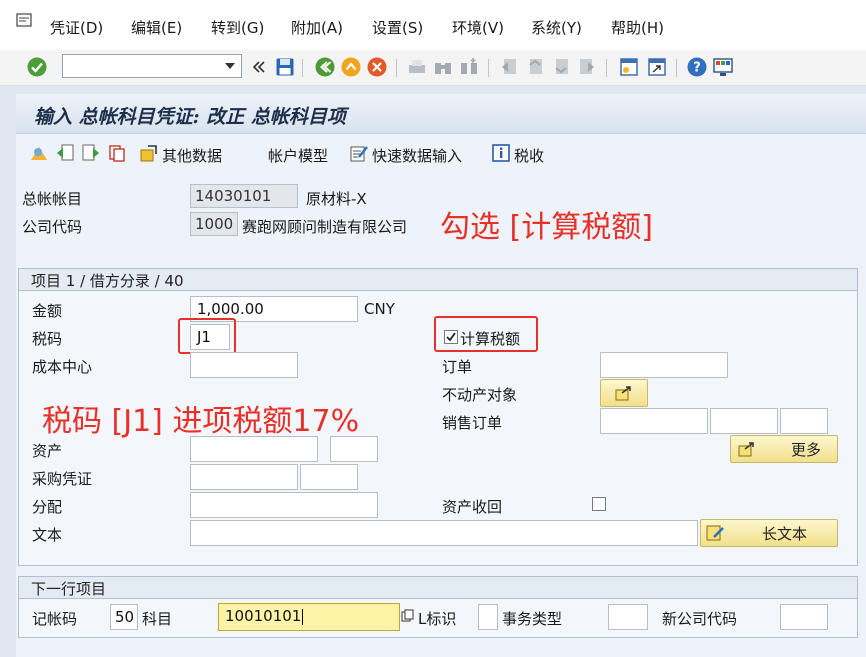 The width and height of the screenshot is (866, 657). Describe the element at coordinates (438, 280) in the screenshot. I see `item-group-title: 项目 1 / 借方分录 / 40` at that location.